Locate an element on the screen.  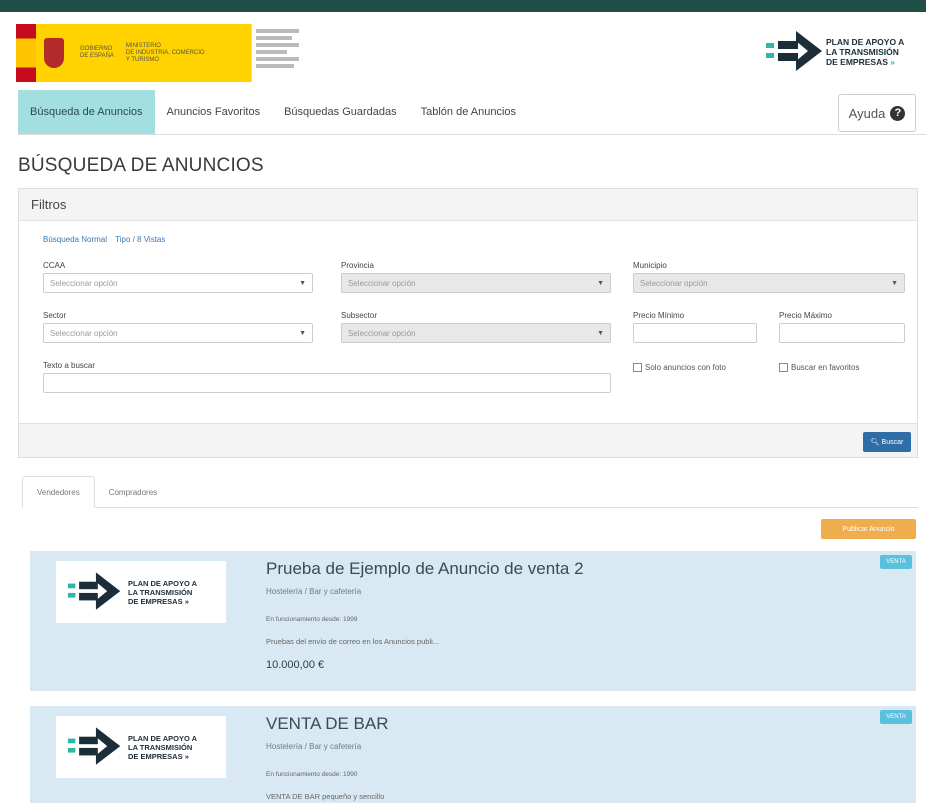
search-icon: 🔍︎ is located at coordinates (875, 442).